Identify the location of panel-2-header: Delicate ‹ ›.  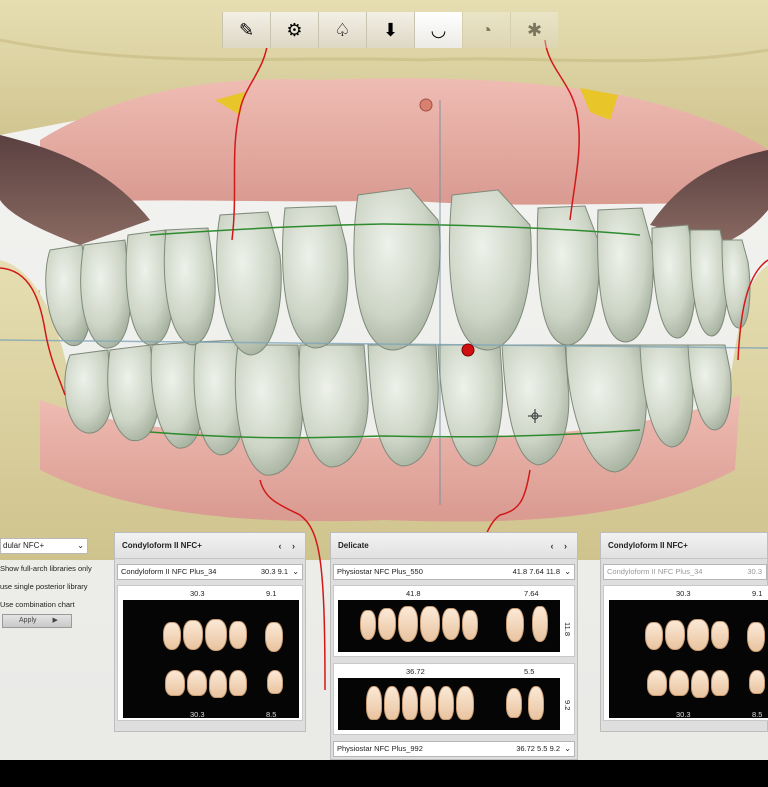
(454, 546).